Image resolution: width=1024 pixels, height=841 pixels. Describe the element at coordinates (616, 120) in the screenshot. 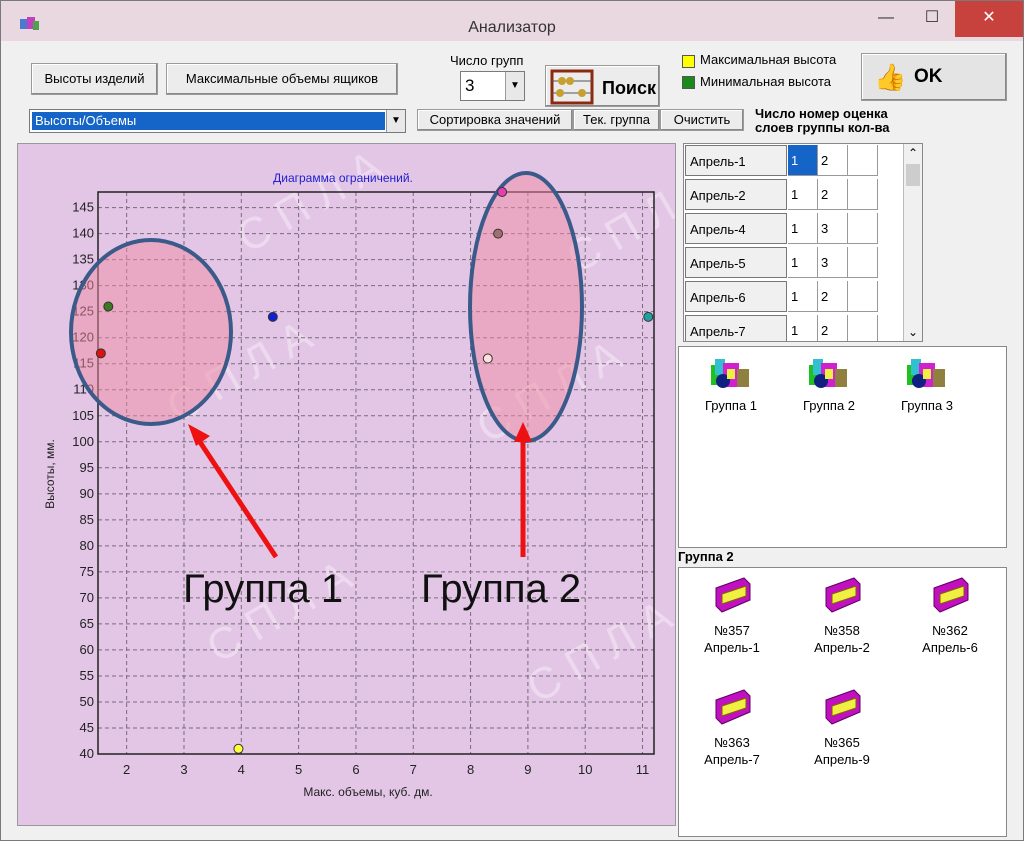

I see `current-group-button: Тек. группа` at that location.